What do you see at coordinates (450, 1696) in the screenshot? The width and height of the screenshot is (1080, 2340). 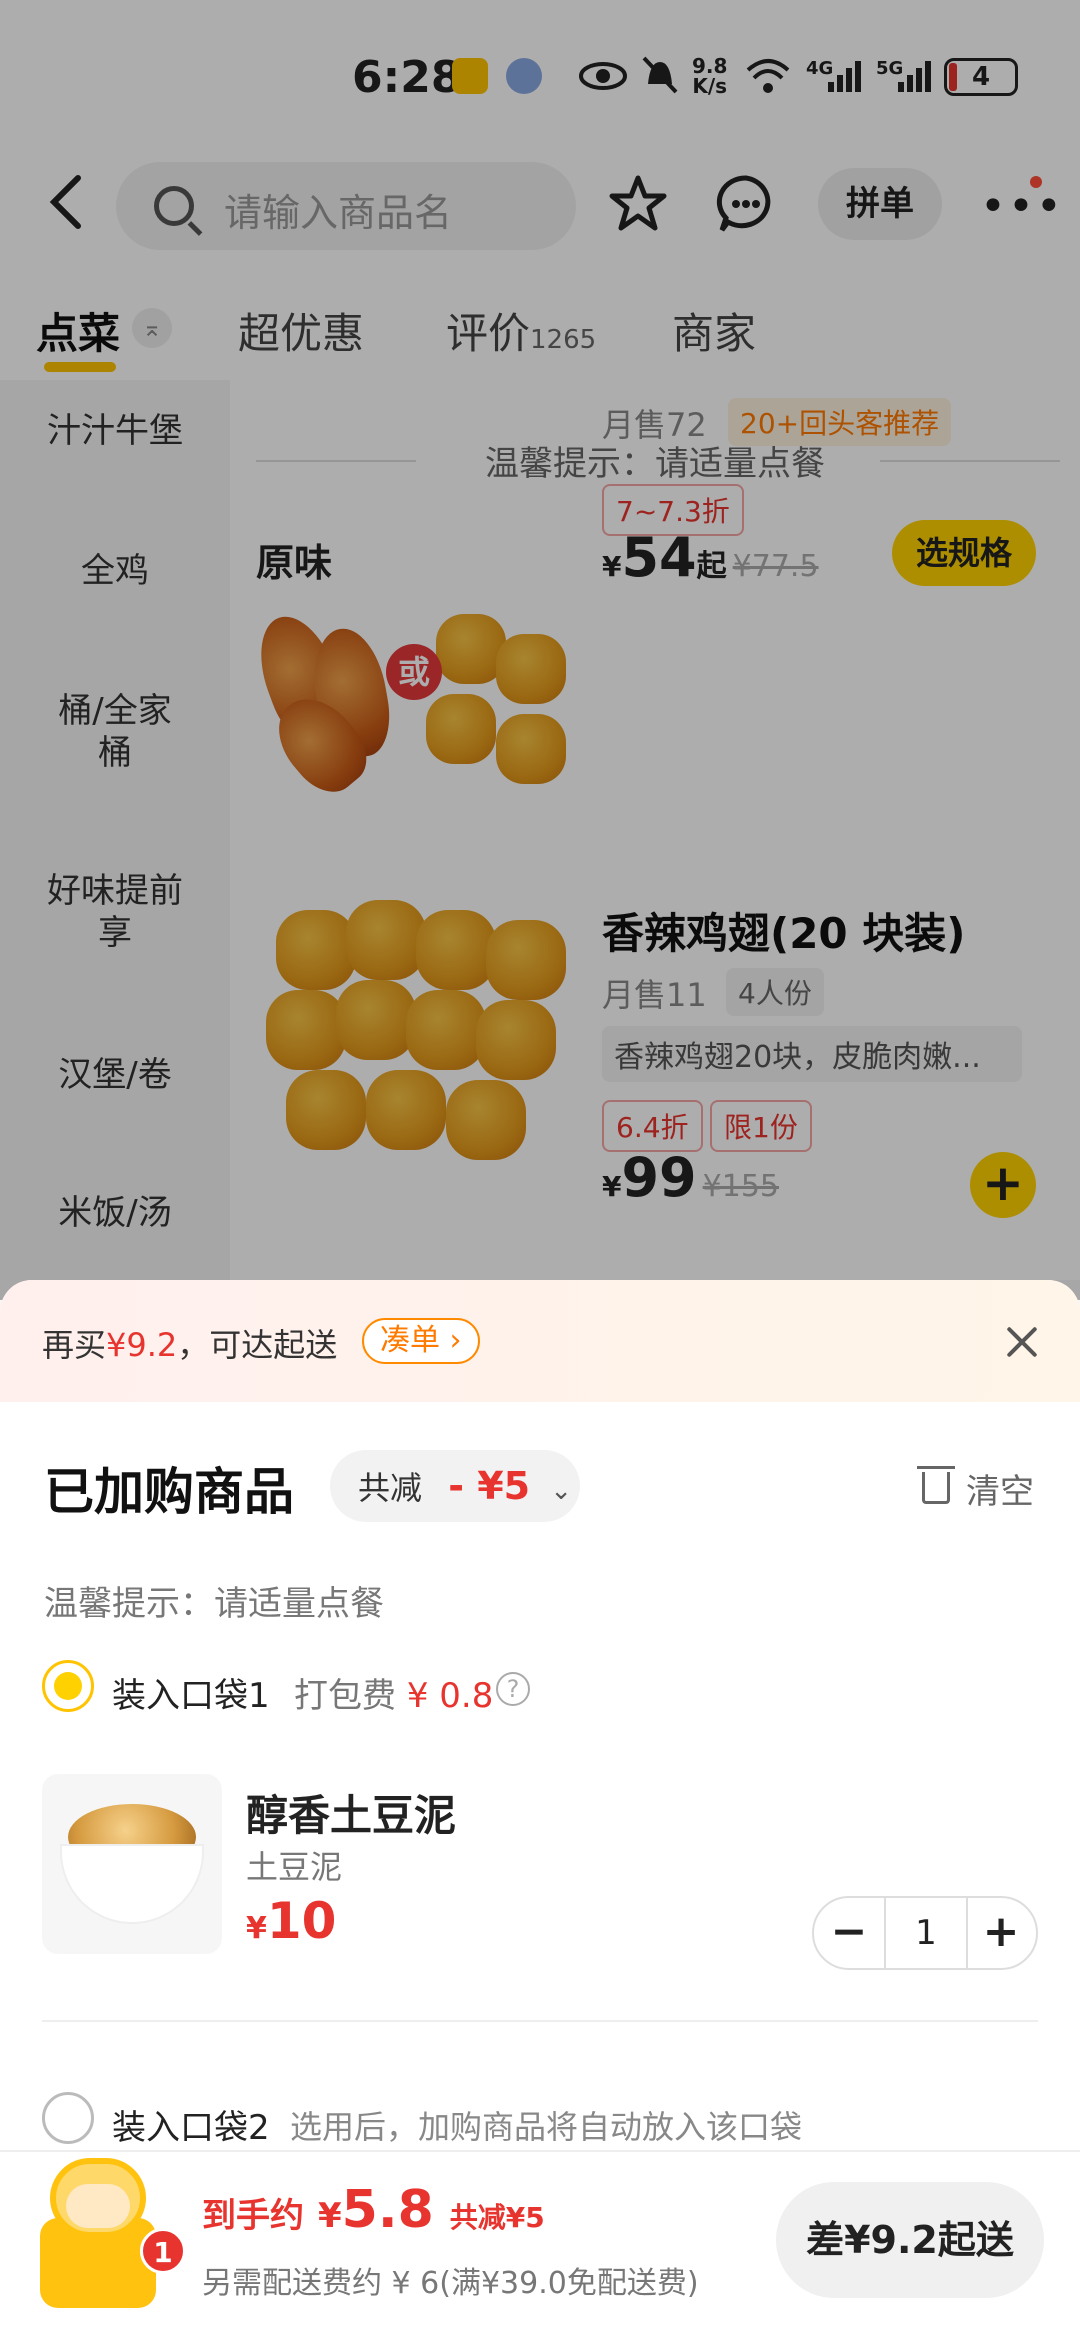 I see `packing-fee-value: ¥ 0.8` at bounding box center [450, 1696].